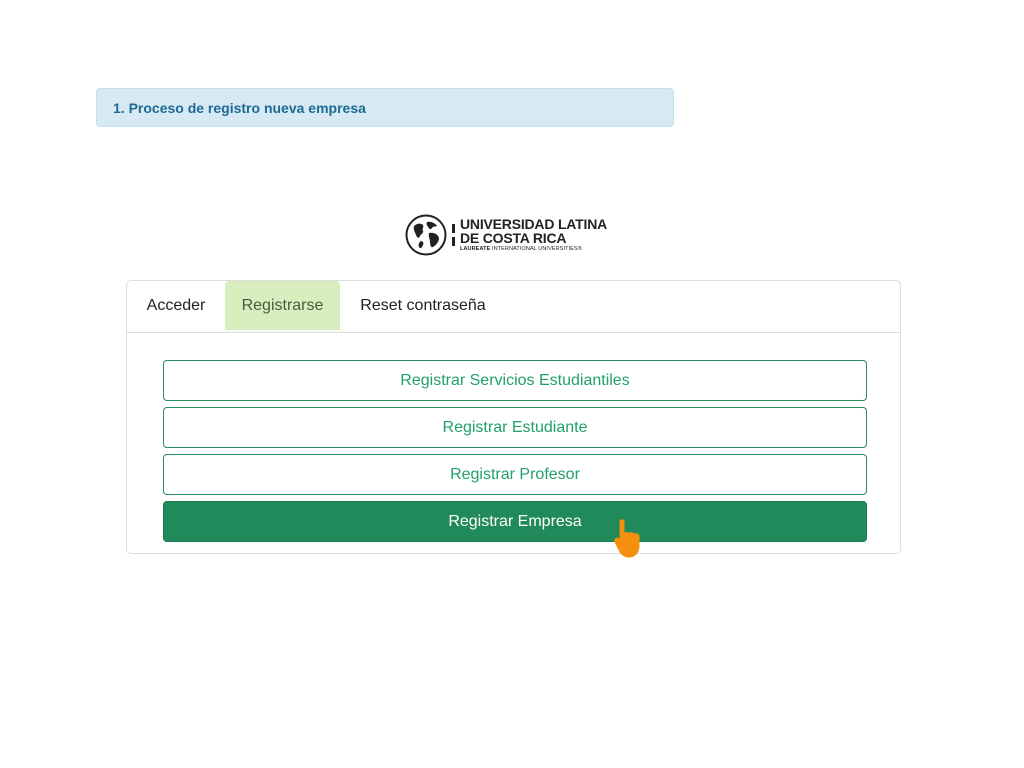 This screenshot has height=768, width=1024. What do you see at coordinates (239, 108) in the screenshot?
I see `step-banner-text: 1. Proceso de registro nueva empresa` at bounding box center [239, 108].